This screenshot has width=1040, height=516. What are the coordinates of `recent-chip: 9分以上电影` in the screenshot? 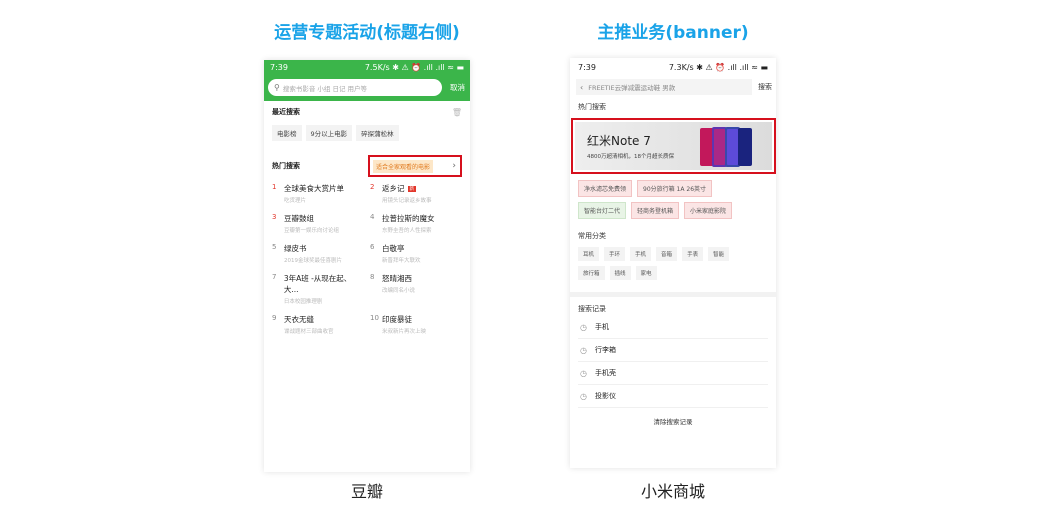 It's located at (329, 133).